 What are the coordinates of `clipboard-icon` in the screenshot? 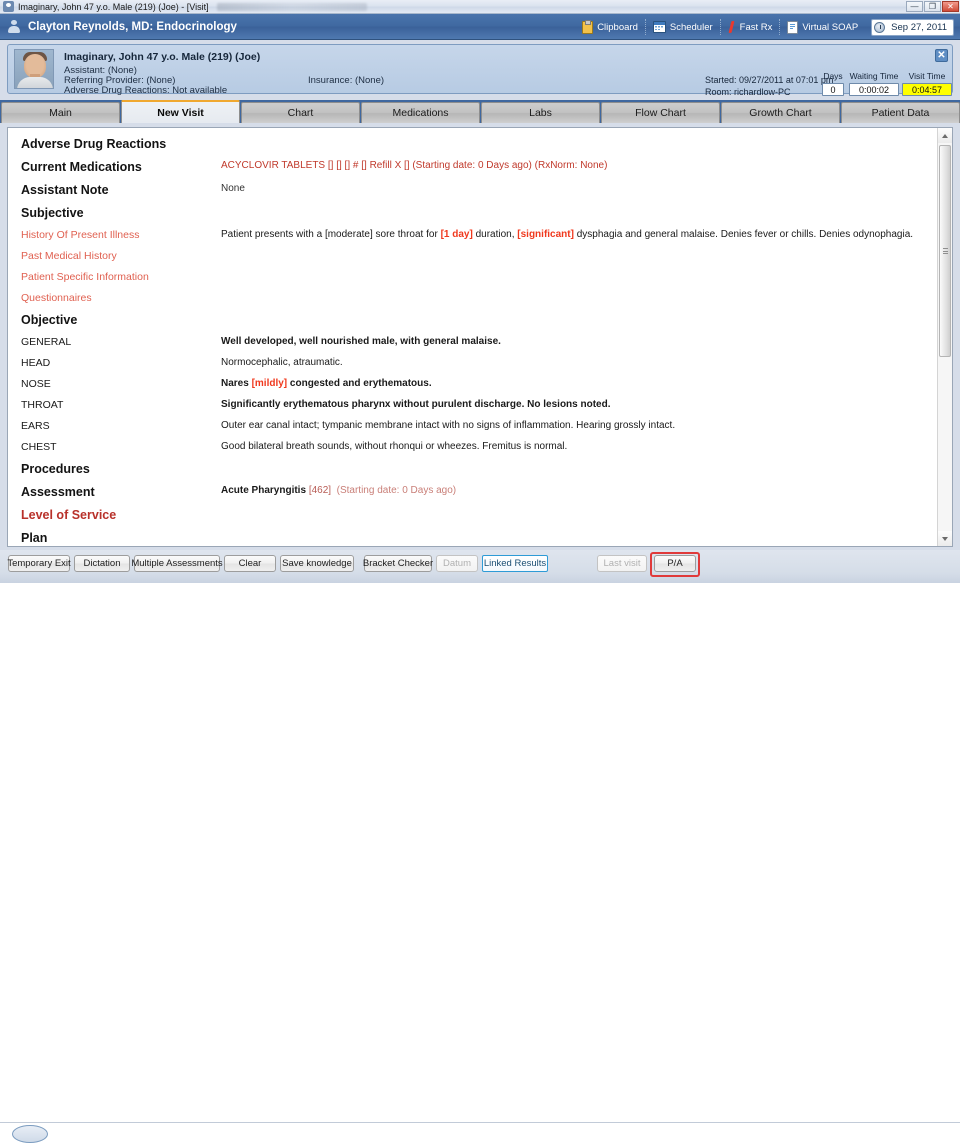 It's located at (588, 26).